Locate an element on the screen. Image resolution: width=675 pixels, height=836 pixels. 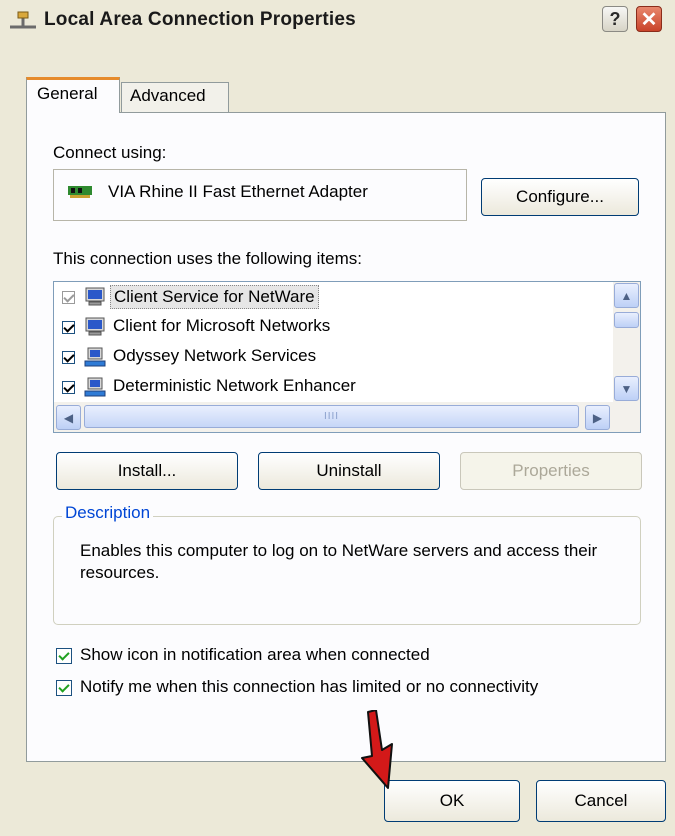
uninstall-button: Uninstall is located at coordinates (349, 471).